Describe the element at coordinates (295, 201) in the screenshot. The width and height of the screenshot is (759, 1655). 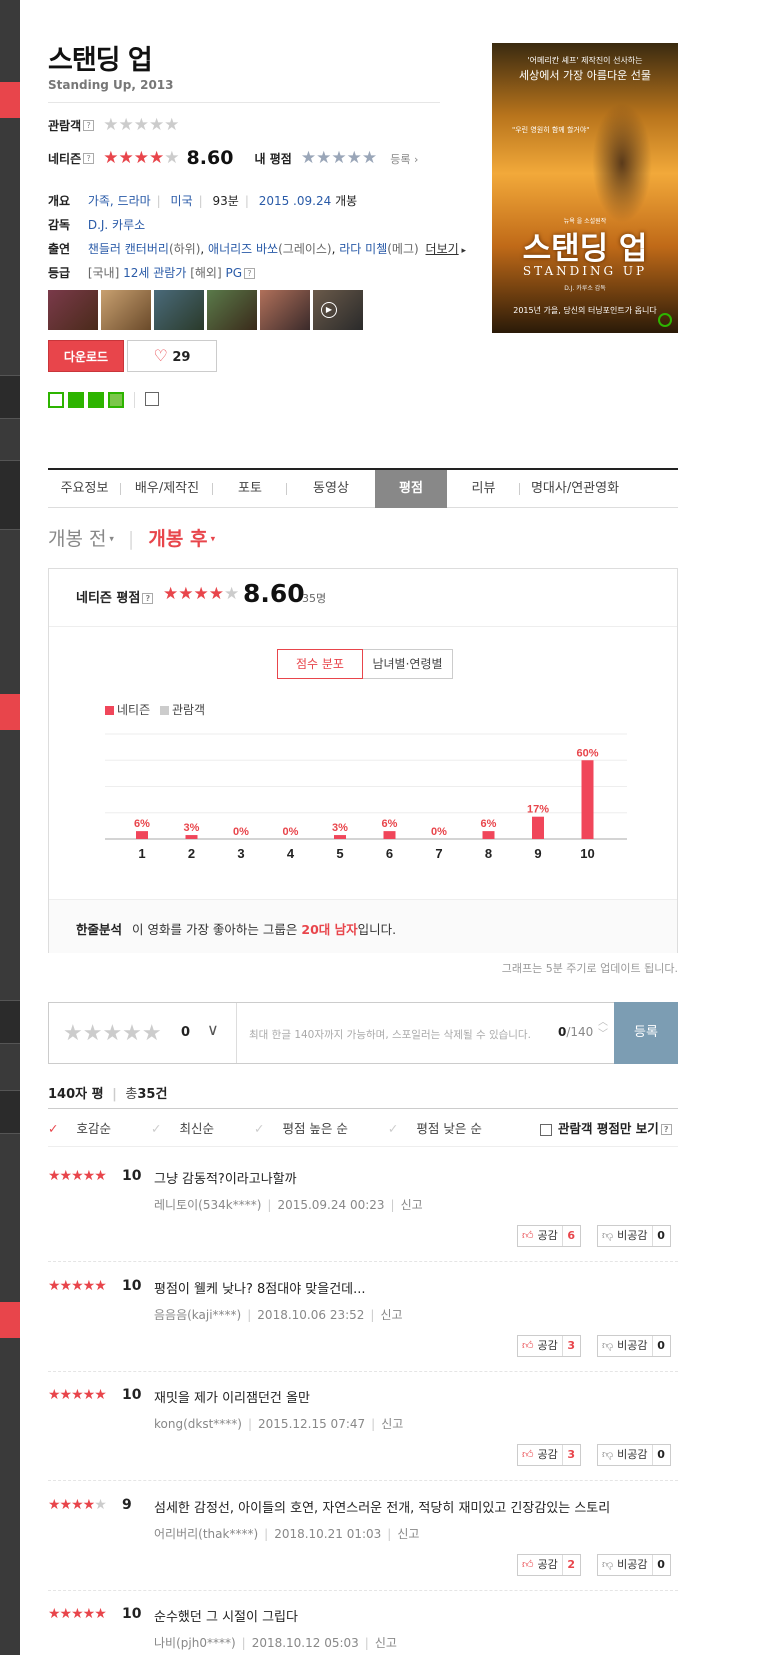
I see `release-date-link: 2015 .09.24` at that location.